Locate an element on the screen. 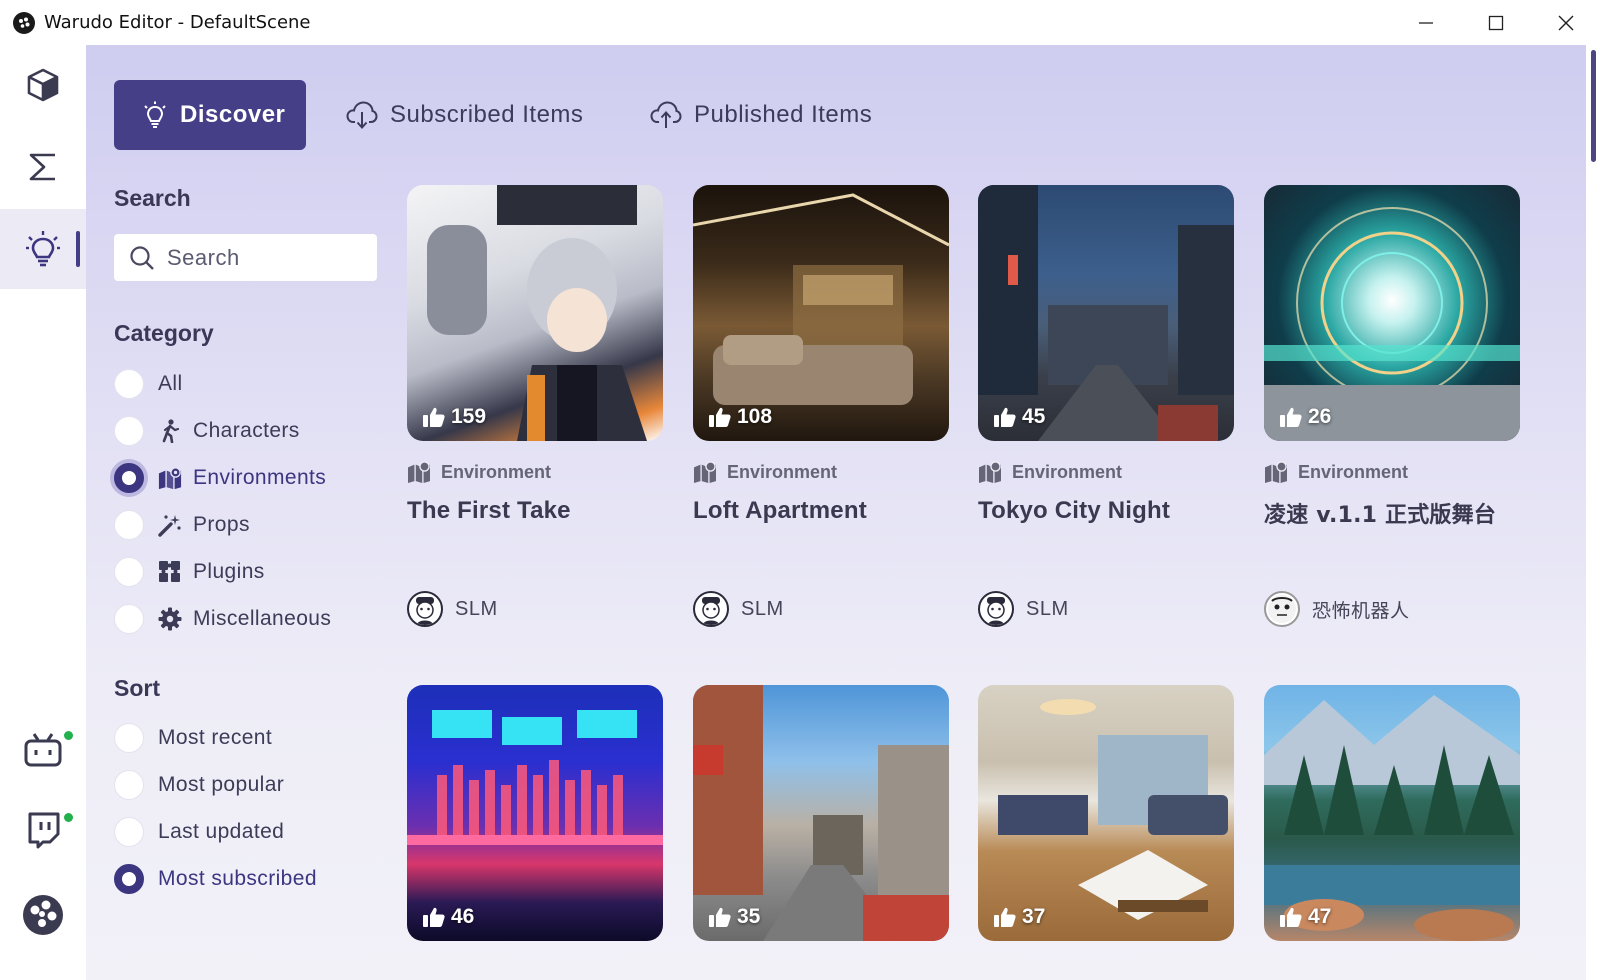  title-bar: Warudo Editor - DefaultScene is located at coordinates (801, 22).